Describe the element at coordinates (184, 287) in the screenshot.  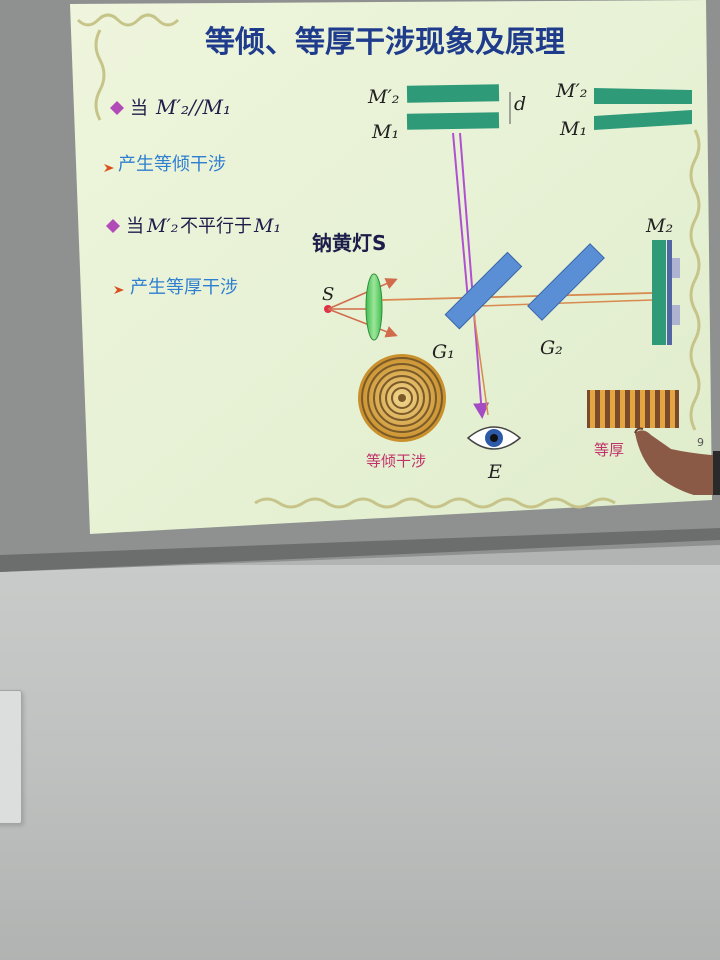
I see `bullet2-result: 产生等厚干涉` at that location.